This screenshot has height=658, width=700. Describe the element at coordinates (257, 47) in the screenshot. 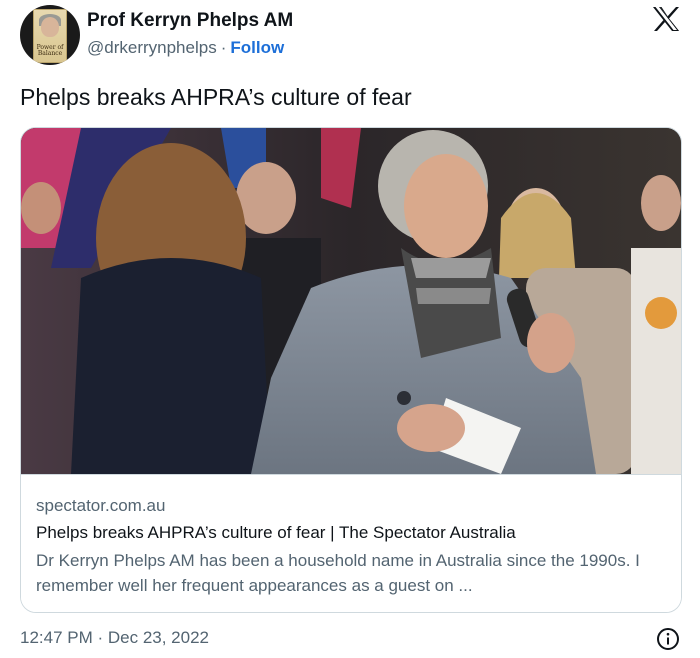

I see `follow-button: Follow` at that location.